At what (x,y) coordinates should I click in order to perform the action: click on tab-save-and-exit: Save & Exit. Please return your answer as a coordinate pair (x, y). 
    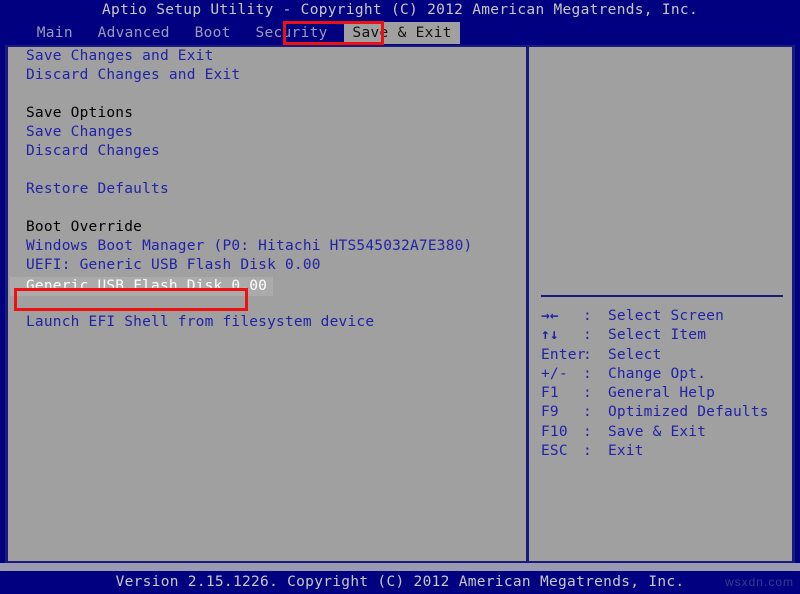
    Looking at the image, I should click on (402, 33).